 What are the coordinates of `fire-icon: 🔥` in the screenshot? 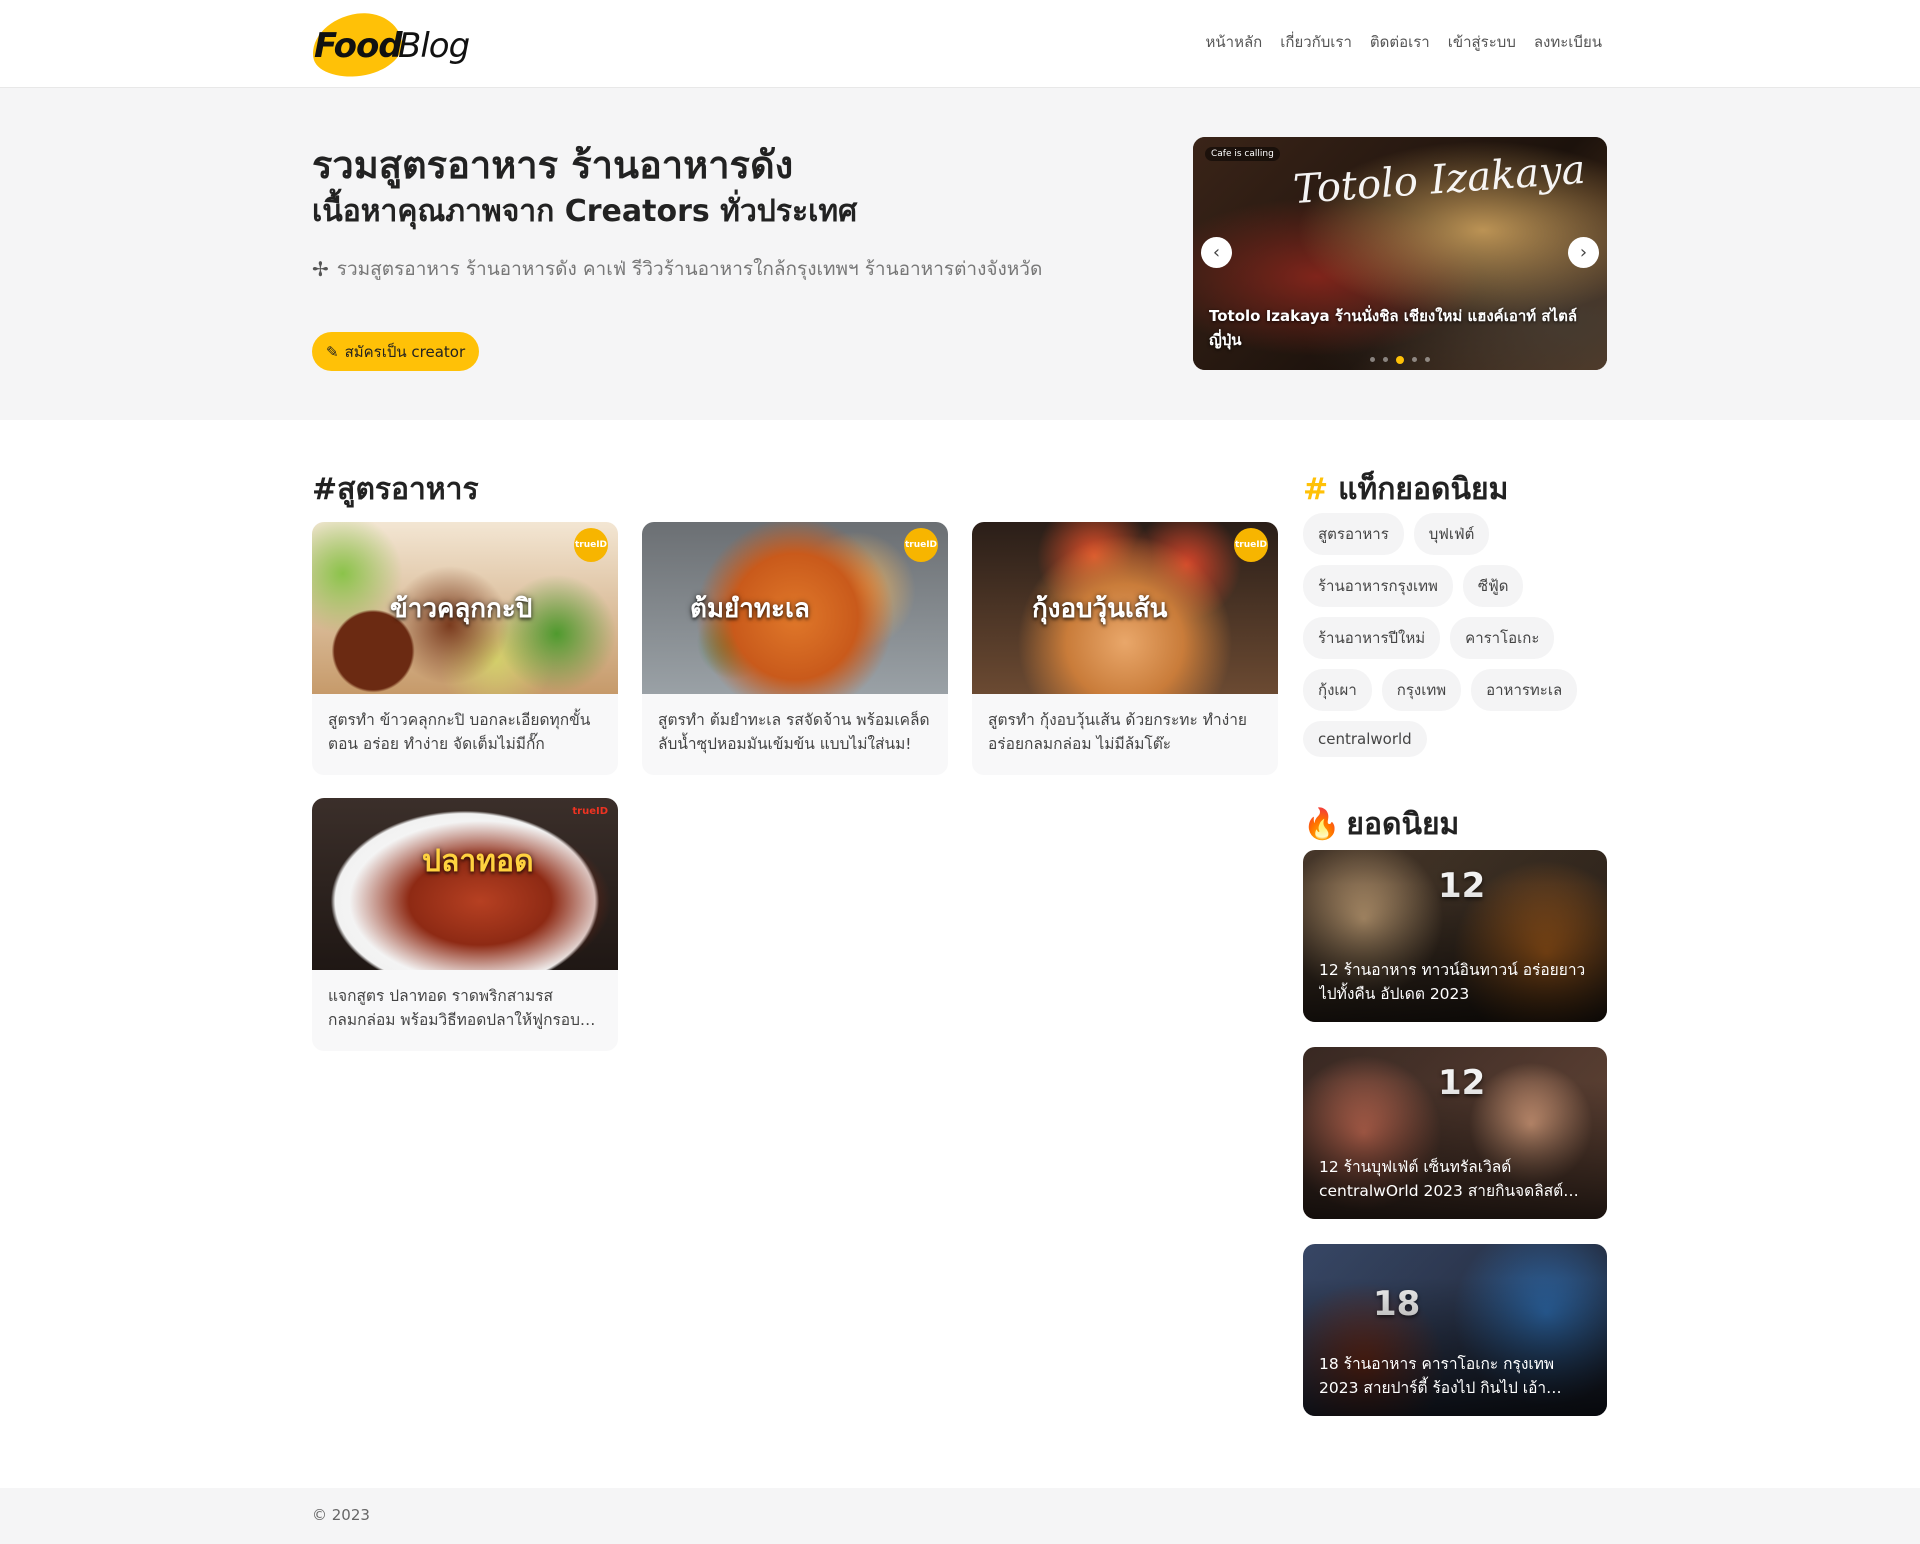 It's located at (1322, 824).